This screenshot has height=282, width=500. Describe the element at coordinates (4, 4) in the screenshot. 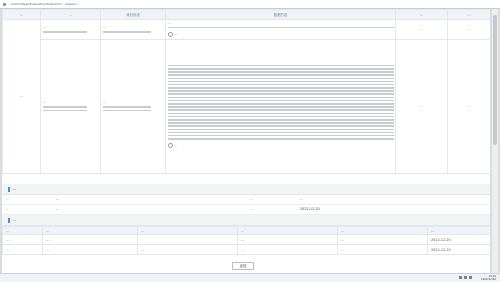

I see `lock-icon` at that location.